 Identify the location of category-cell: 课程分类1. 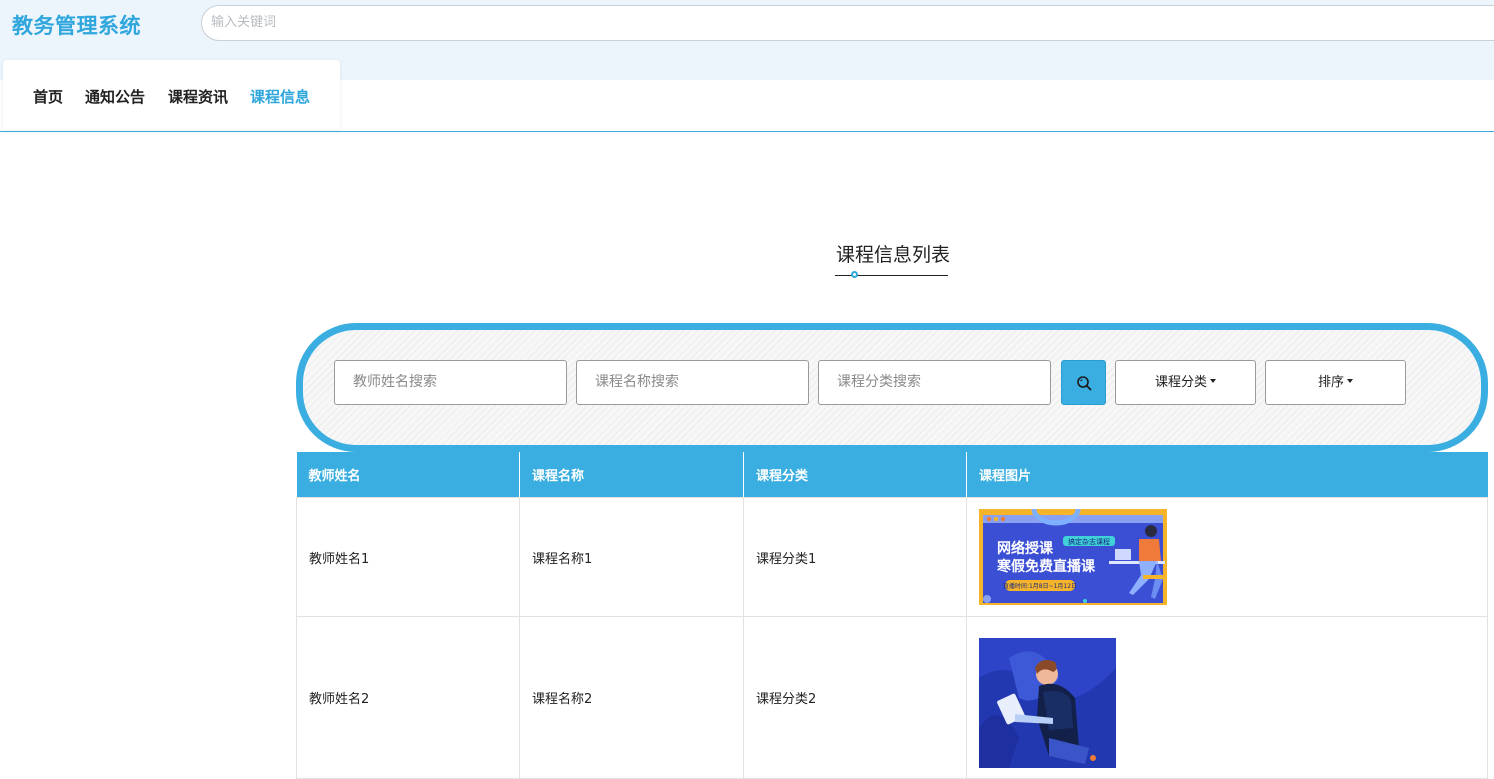
(855, 557).